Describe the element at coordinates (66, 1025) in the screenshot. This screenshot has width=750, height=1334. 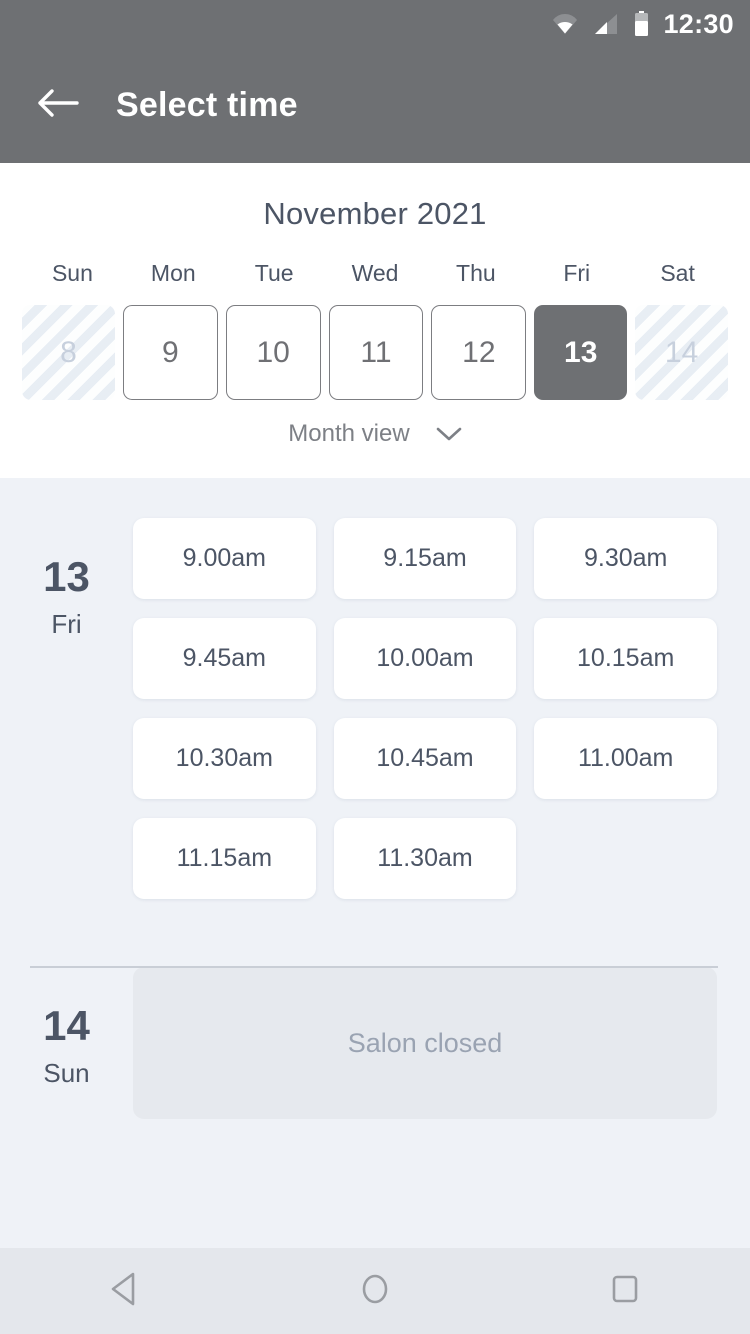
I see `day-number: 14` at that location.